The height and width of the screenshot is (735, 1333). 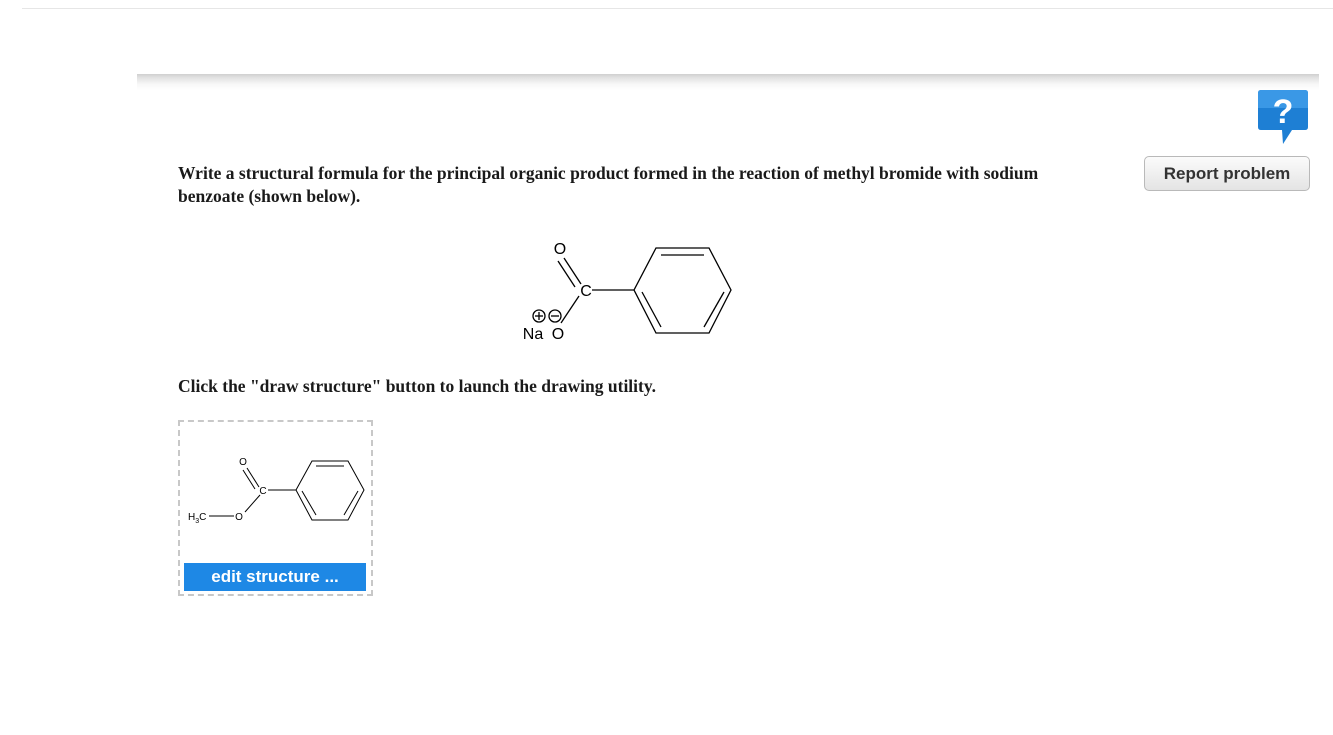 What do you see at coordinates (243, 462) in the screenshot?
I see `answer-carbonyl-oxygen-label: O` at bounding box center [243, 462].